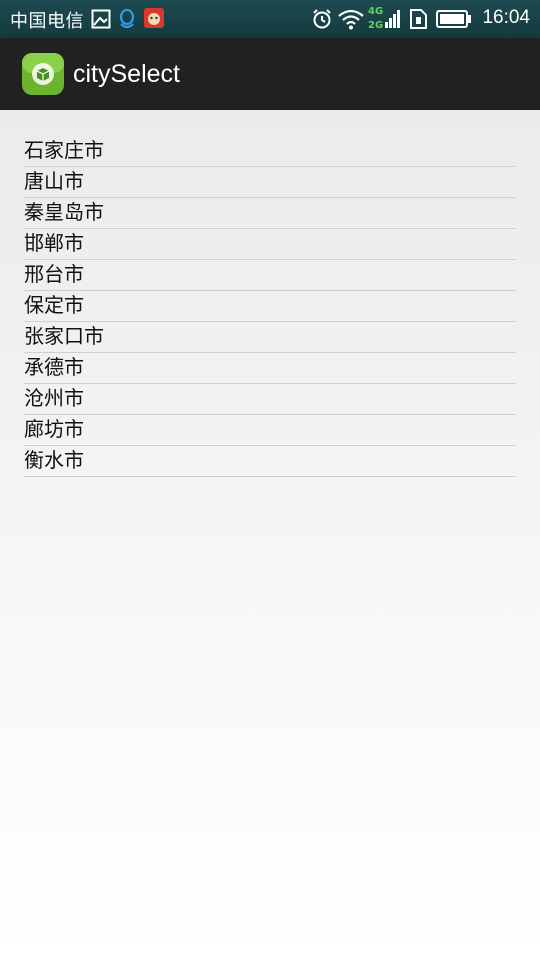 The height and width of the screenshot is (960, 540). Describe the element at coordinates (506, 17) in the screenshot. I see `clock: 16:04` at that location.